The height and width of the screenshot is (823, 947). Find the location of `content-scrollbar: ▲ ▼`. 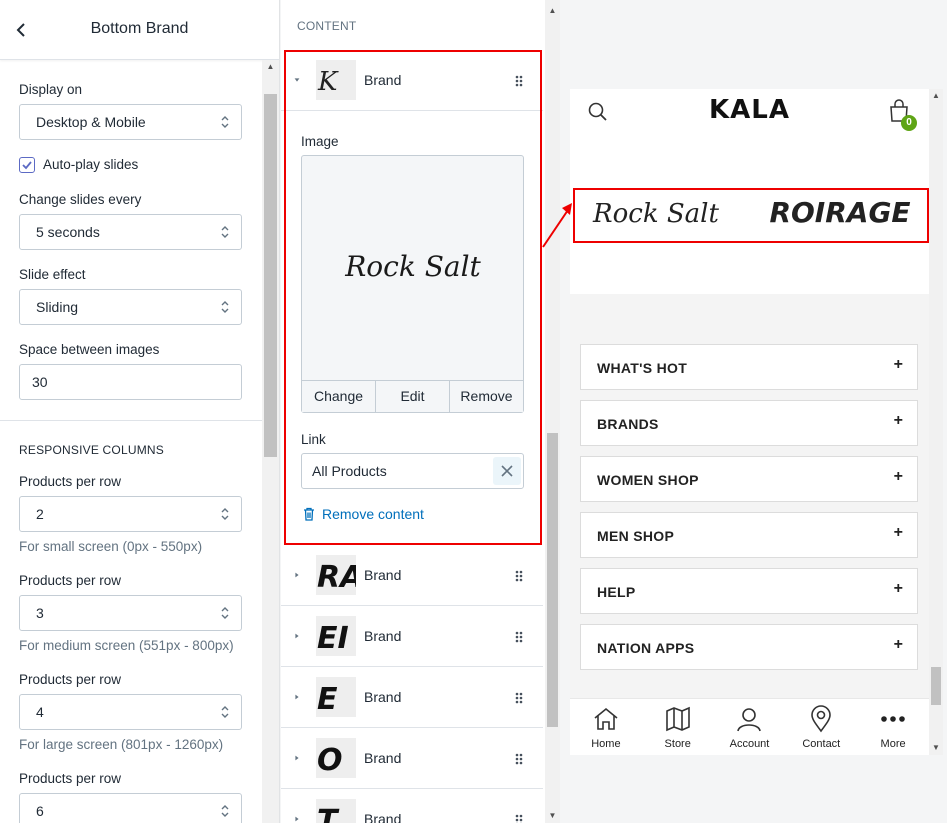

content-scrollbar: ▲ ▼ is located at coordinates (552, 411).